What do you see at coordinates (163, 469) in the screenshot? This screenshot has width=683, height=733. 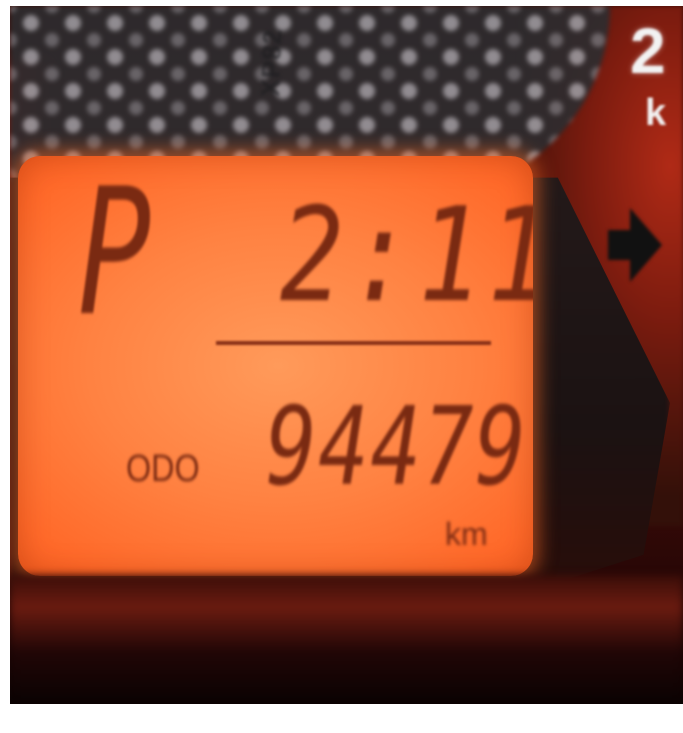 I see `odometer-label: ODO` at bounding box center [163, 469].